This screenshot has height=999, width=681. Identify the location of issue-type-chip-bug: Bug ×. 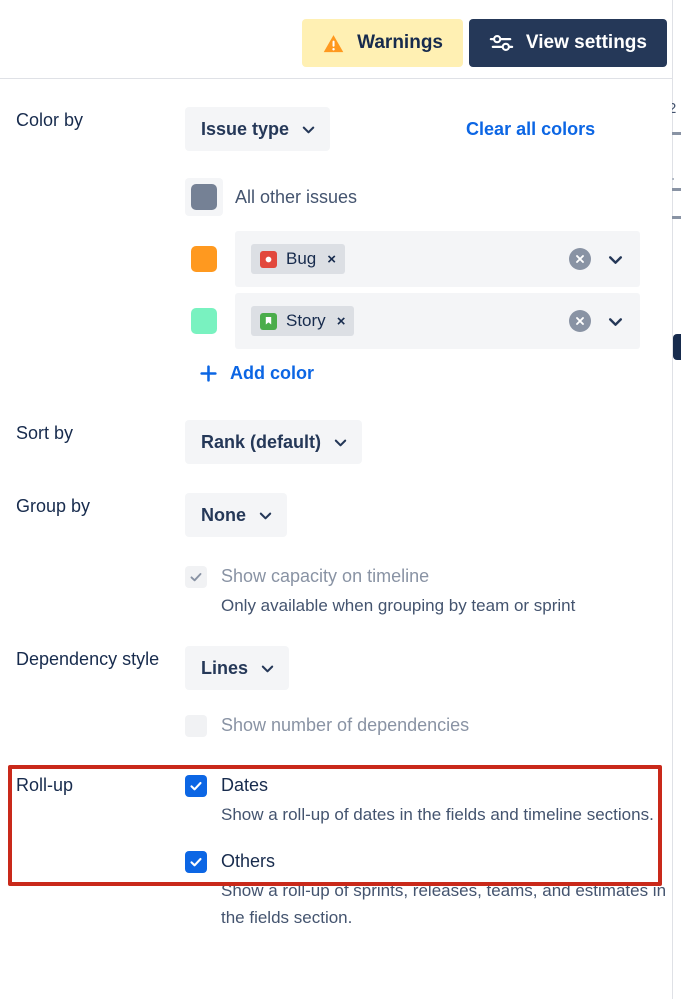
(298, 259).